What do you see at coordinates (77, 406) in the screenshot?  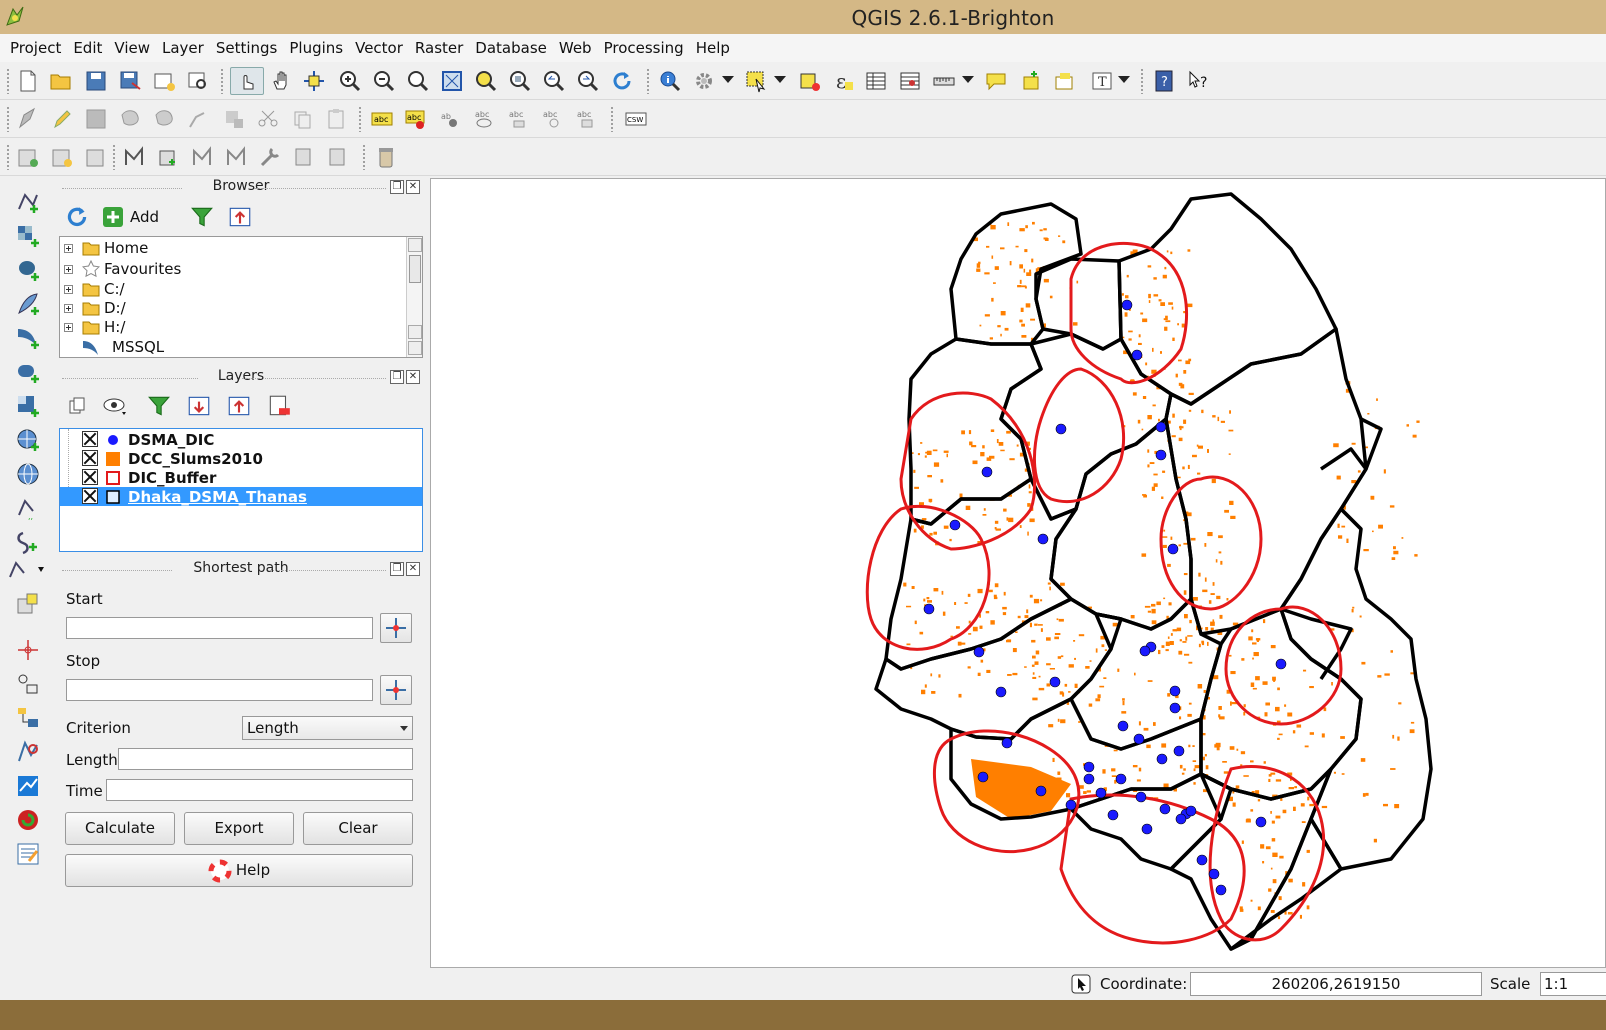 I see `add-group-icon` at bounding box center [77, 406].